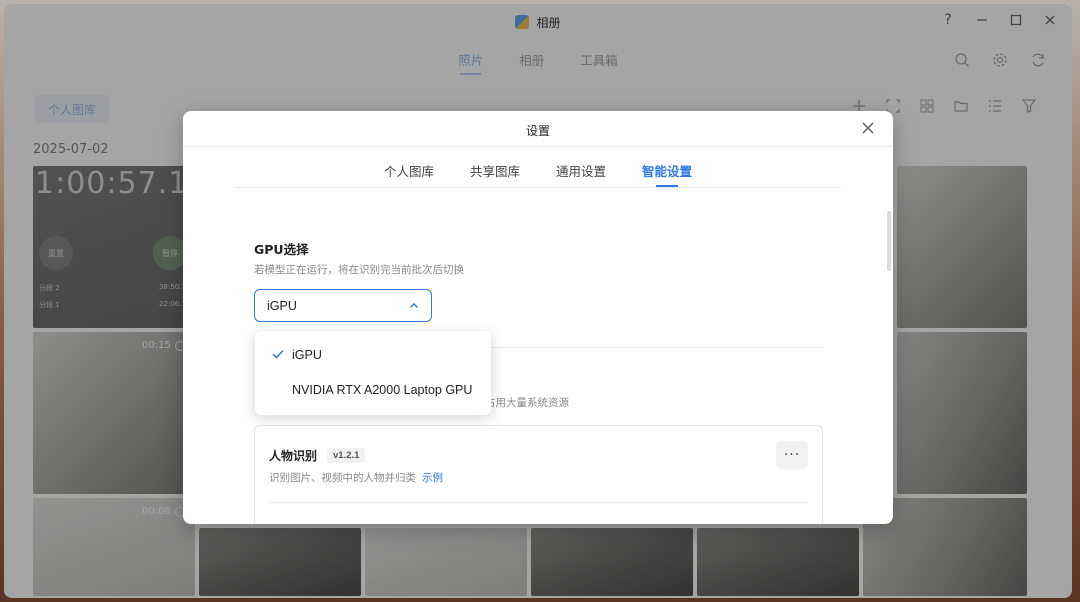 Image resolution: width=1080 pixels, height=602 pixels. Describe the element at coordinates (409, 173) in the screenshot. I see `tab-personal-library: 个人图库` at that location.